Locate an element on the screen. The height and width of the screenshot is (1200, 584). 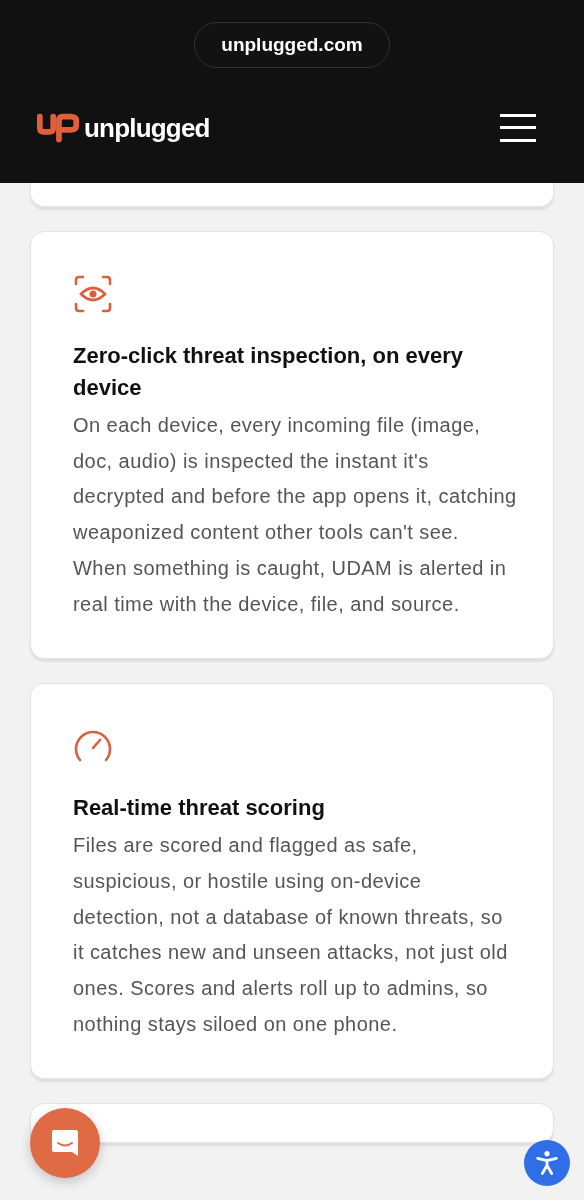
chat-button is located at coordinates (65, 1143).